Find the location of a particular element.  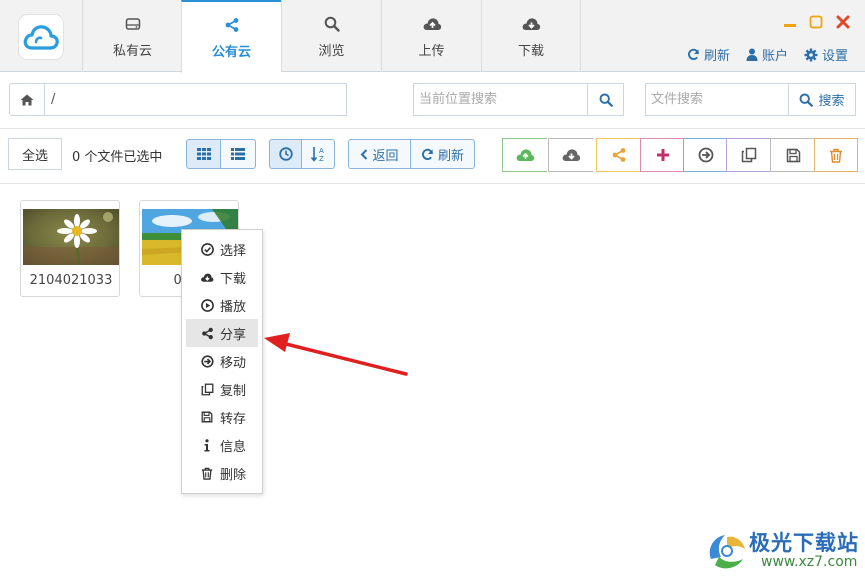

watermark-logo-icon is located at coordinates (727, 552).